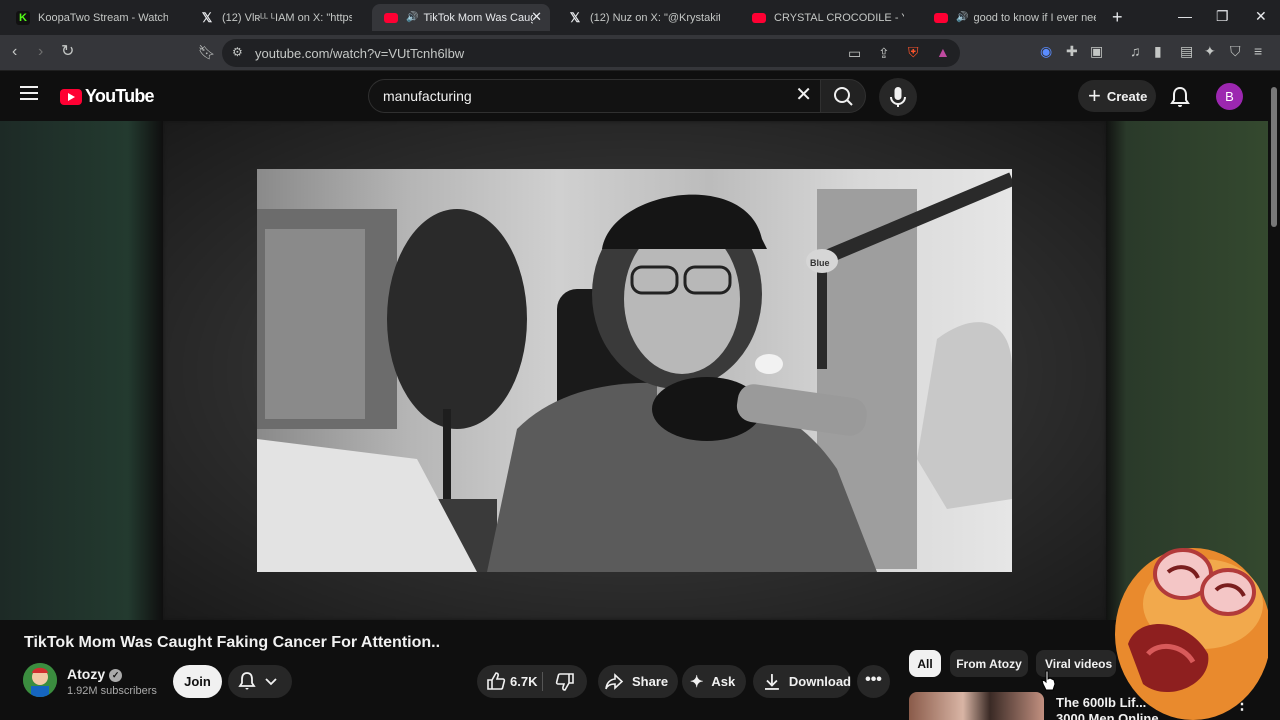 The image size is (1280, 720). What do you see at coordinates (655, 17) in the screenshot?
I see `tab-title: (12) Nuz on X: "@Krystakitkat92` at bounding box center [655, 17].